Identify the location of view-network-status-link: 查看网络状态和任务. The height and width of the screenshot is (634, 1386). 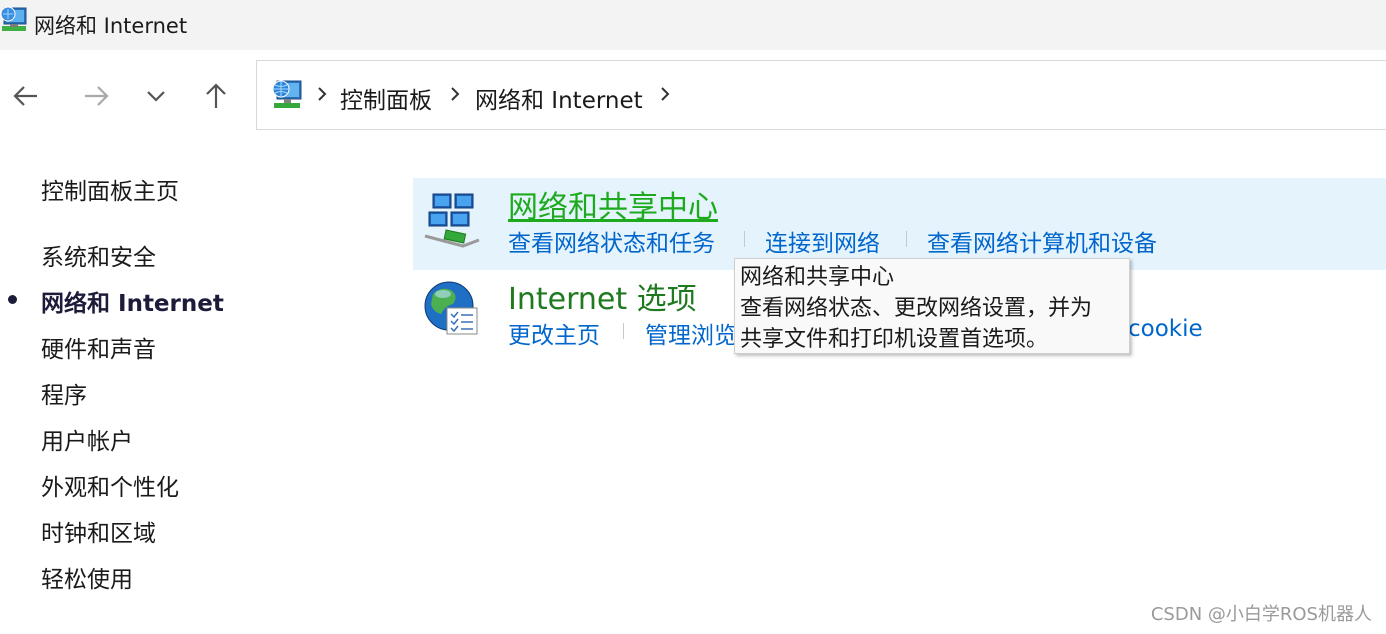
(611, 241).